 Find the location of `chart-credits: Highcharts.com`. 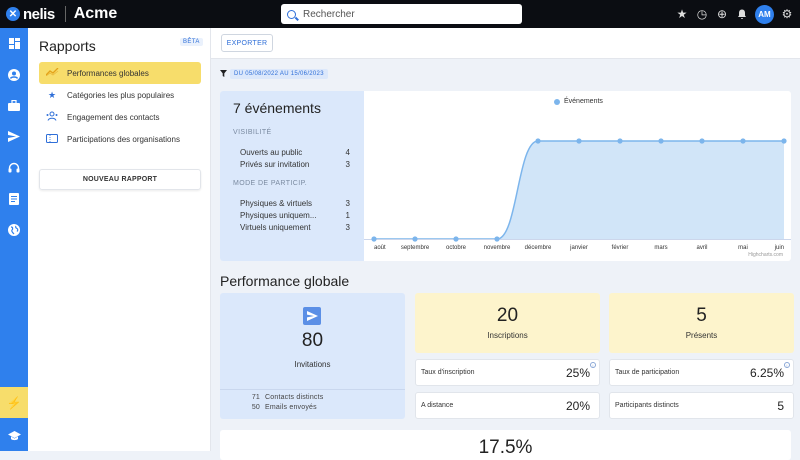

chart-credits: Highcharts.com is located at coordinates (765, 255).